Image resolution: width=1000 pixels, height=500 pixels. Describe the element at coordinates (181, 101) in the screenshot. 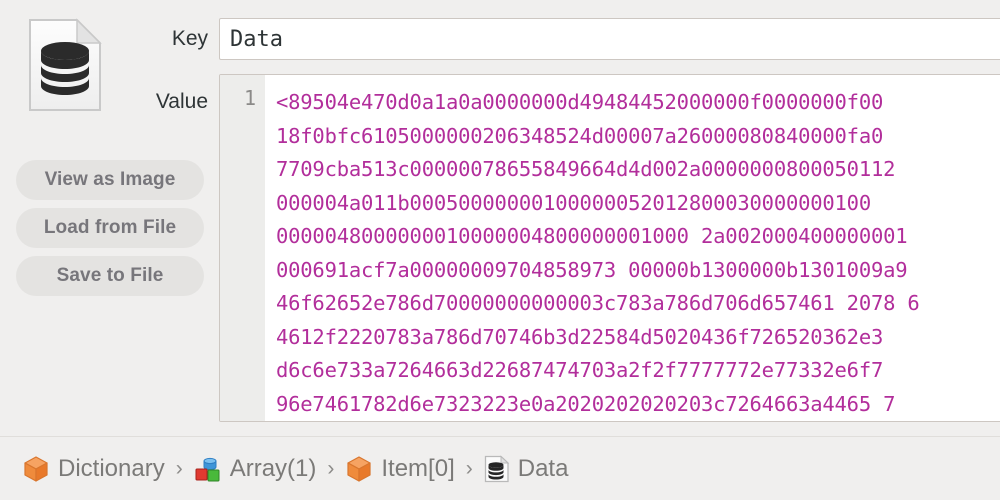

I see `value-label: Value` at that location.